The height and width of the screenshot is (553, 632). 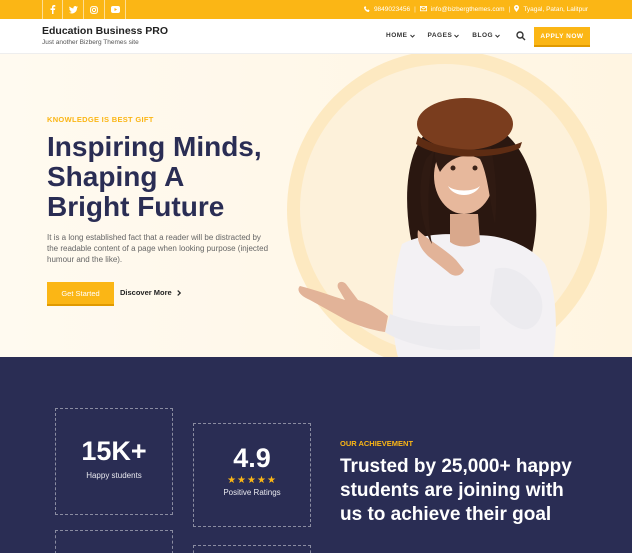 I want to click on nav-item-pages: PAGES, so click(x=444, y=35).